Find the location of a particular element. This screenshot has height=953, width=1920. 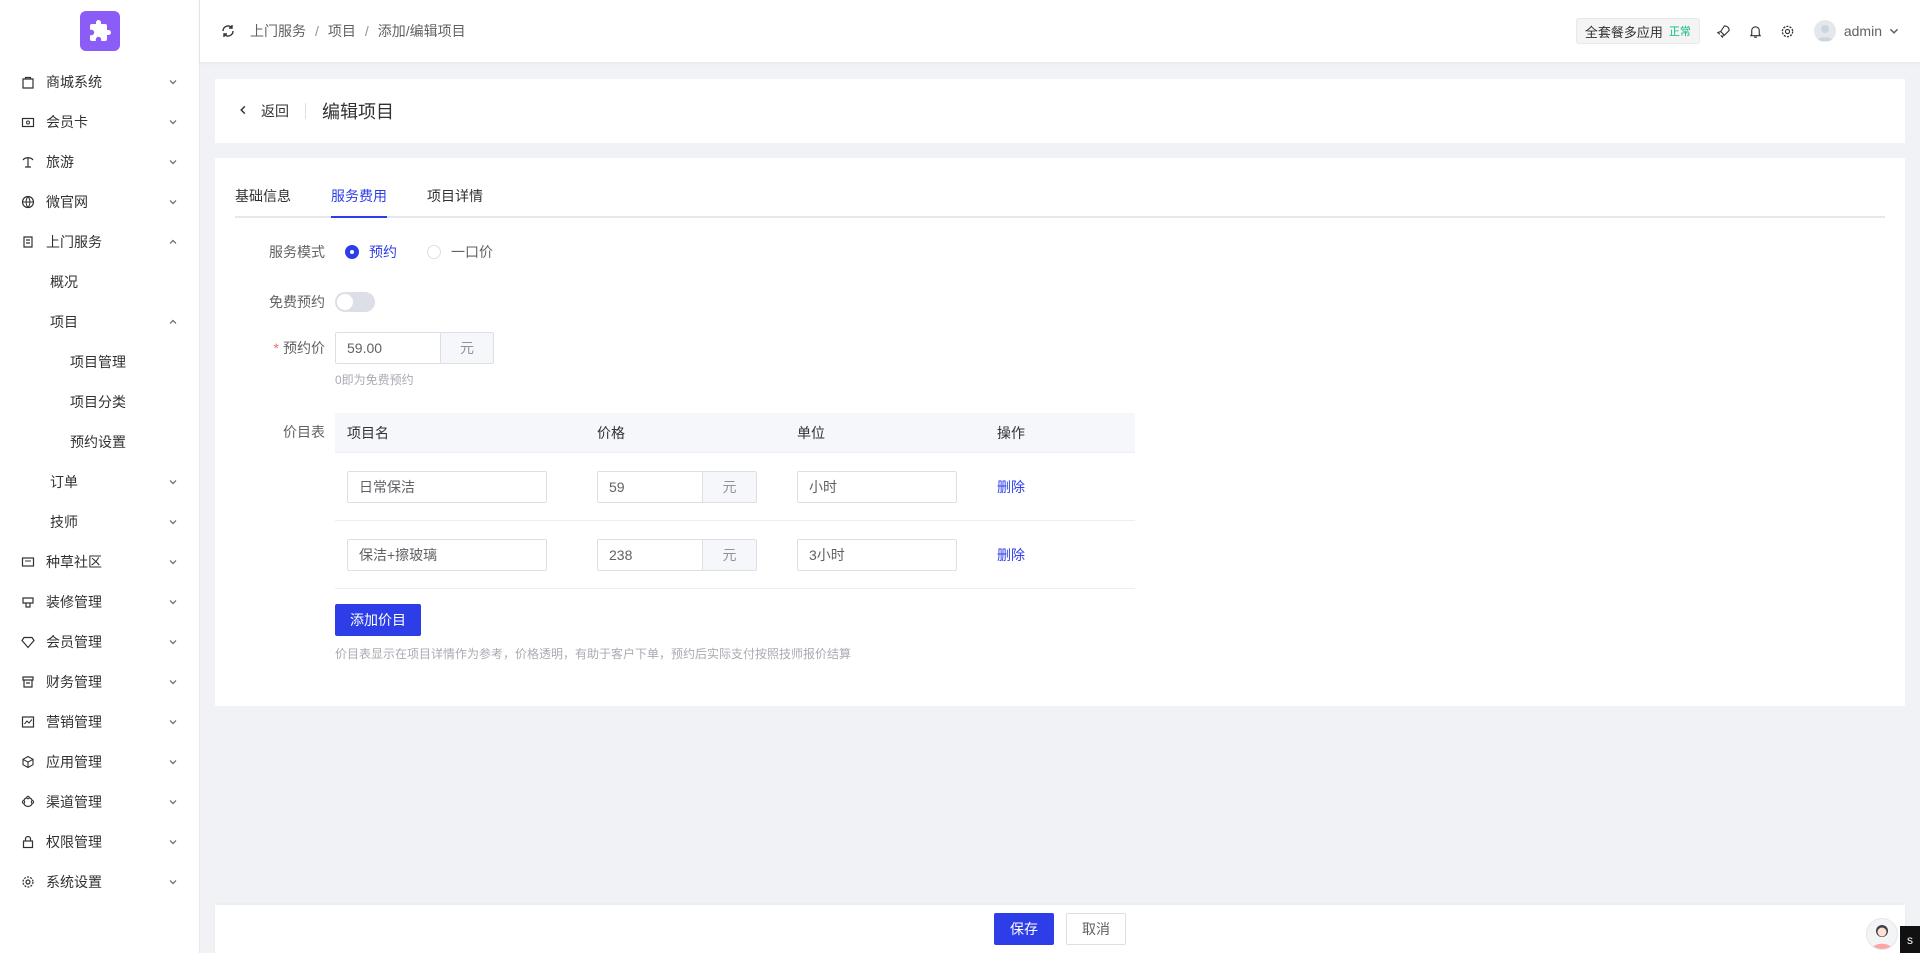

breadcrumb: 上门服务 / 项目 / 添加/编辑项目 is located at coordinates (358, 31).